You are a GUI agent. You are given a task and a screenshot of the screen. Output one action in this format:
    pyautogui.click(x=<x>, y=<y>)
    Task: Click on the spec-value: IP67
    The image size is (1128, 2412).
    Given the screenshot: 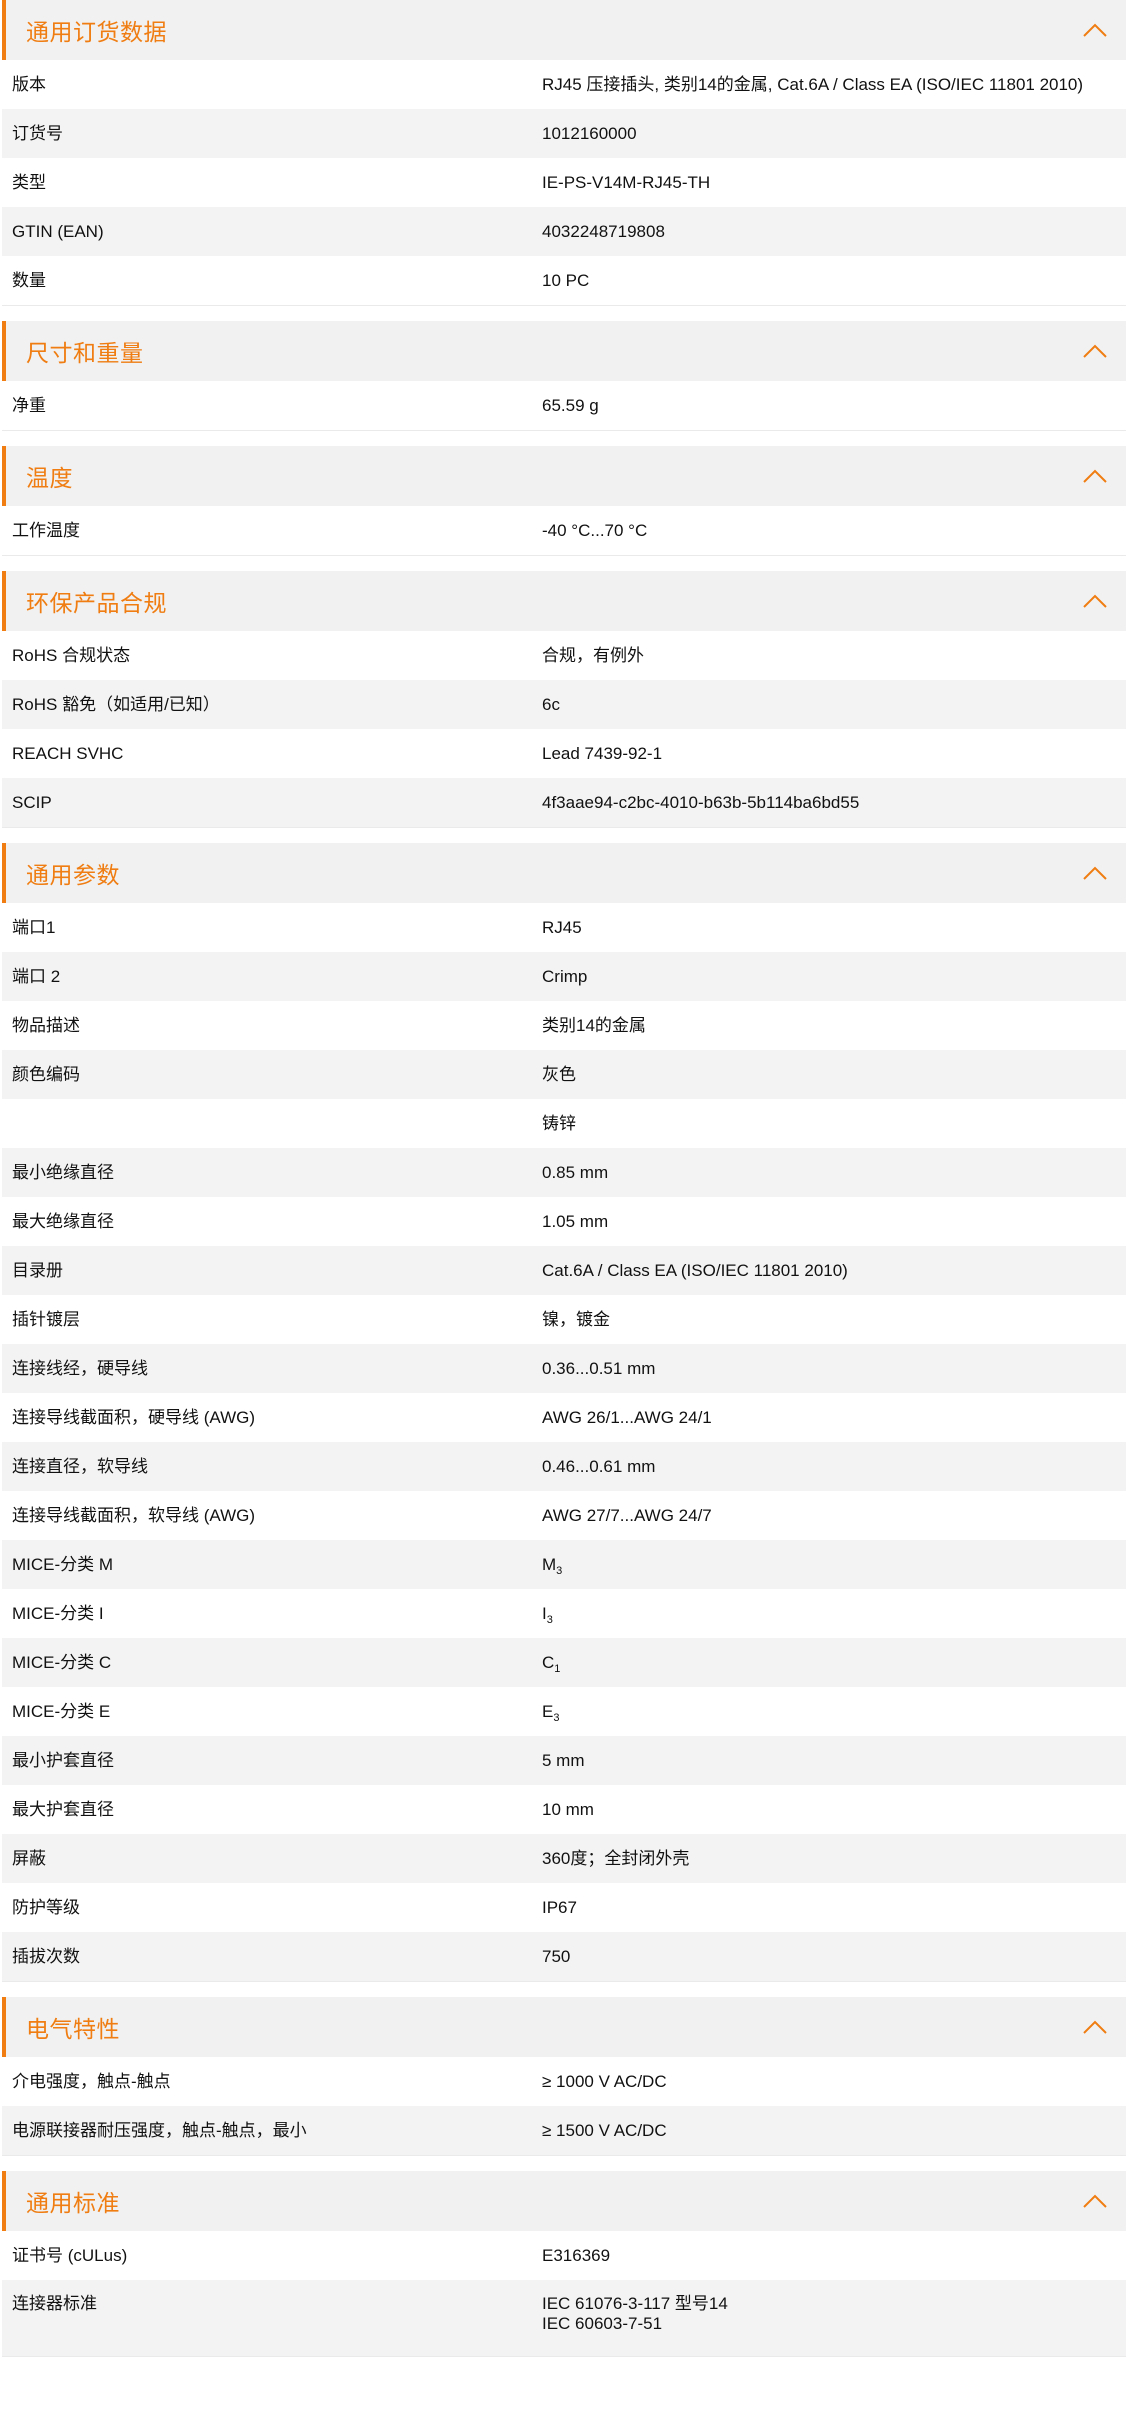 What is the action you would take?
    pyautogui.click(x=834, y=1908)
    